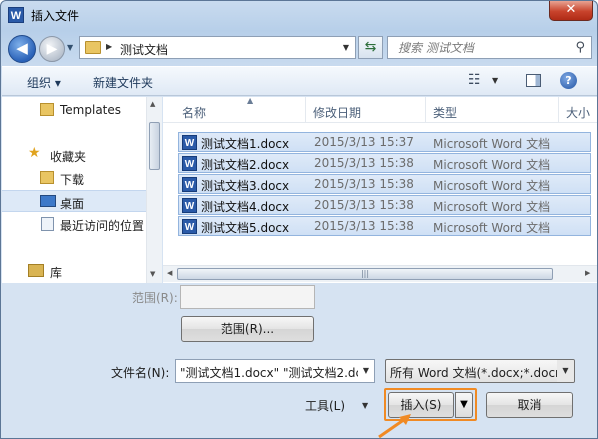 The image size is (598, 439). Describe the element at coordinates (565, 371) in the screenshot. I see `filter-dropdown-icon: ▼` at that location.